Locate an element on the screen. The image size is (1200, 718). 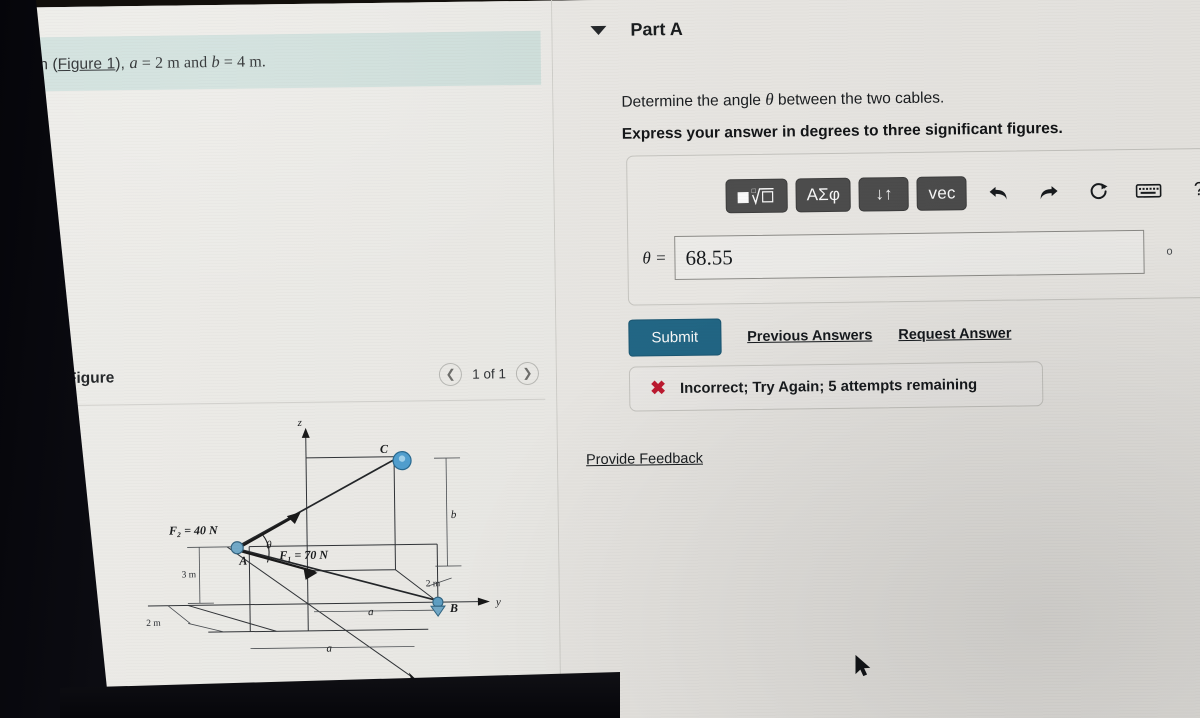
dim-b-label: b is located at coordinates (454, 515).